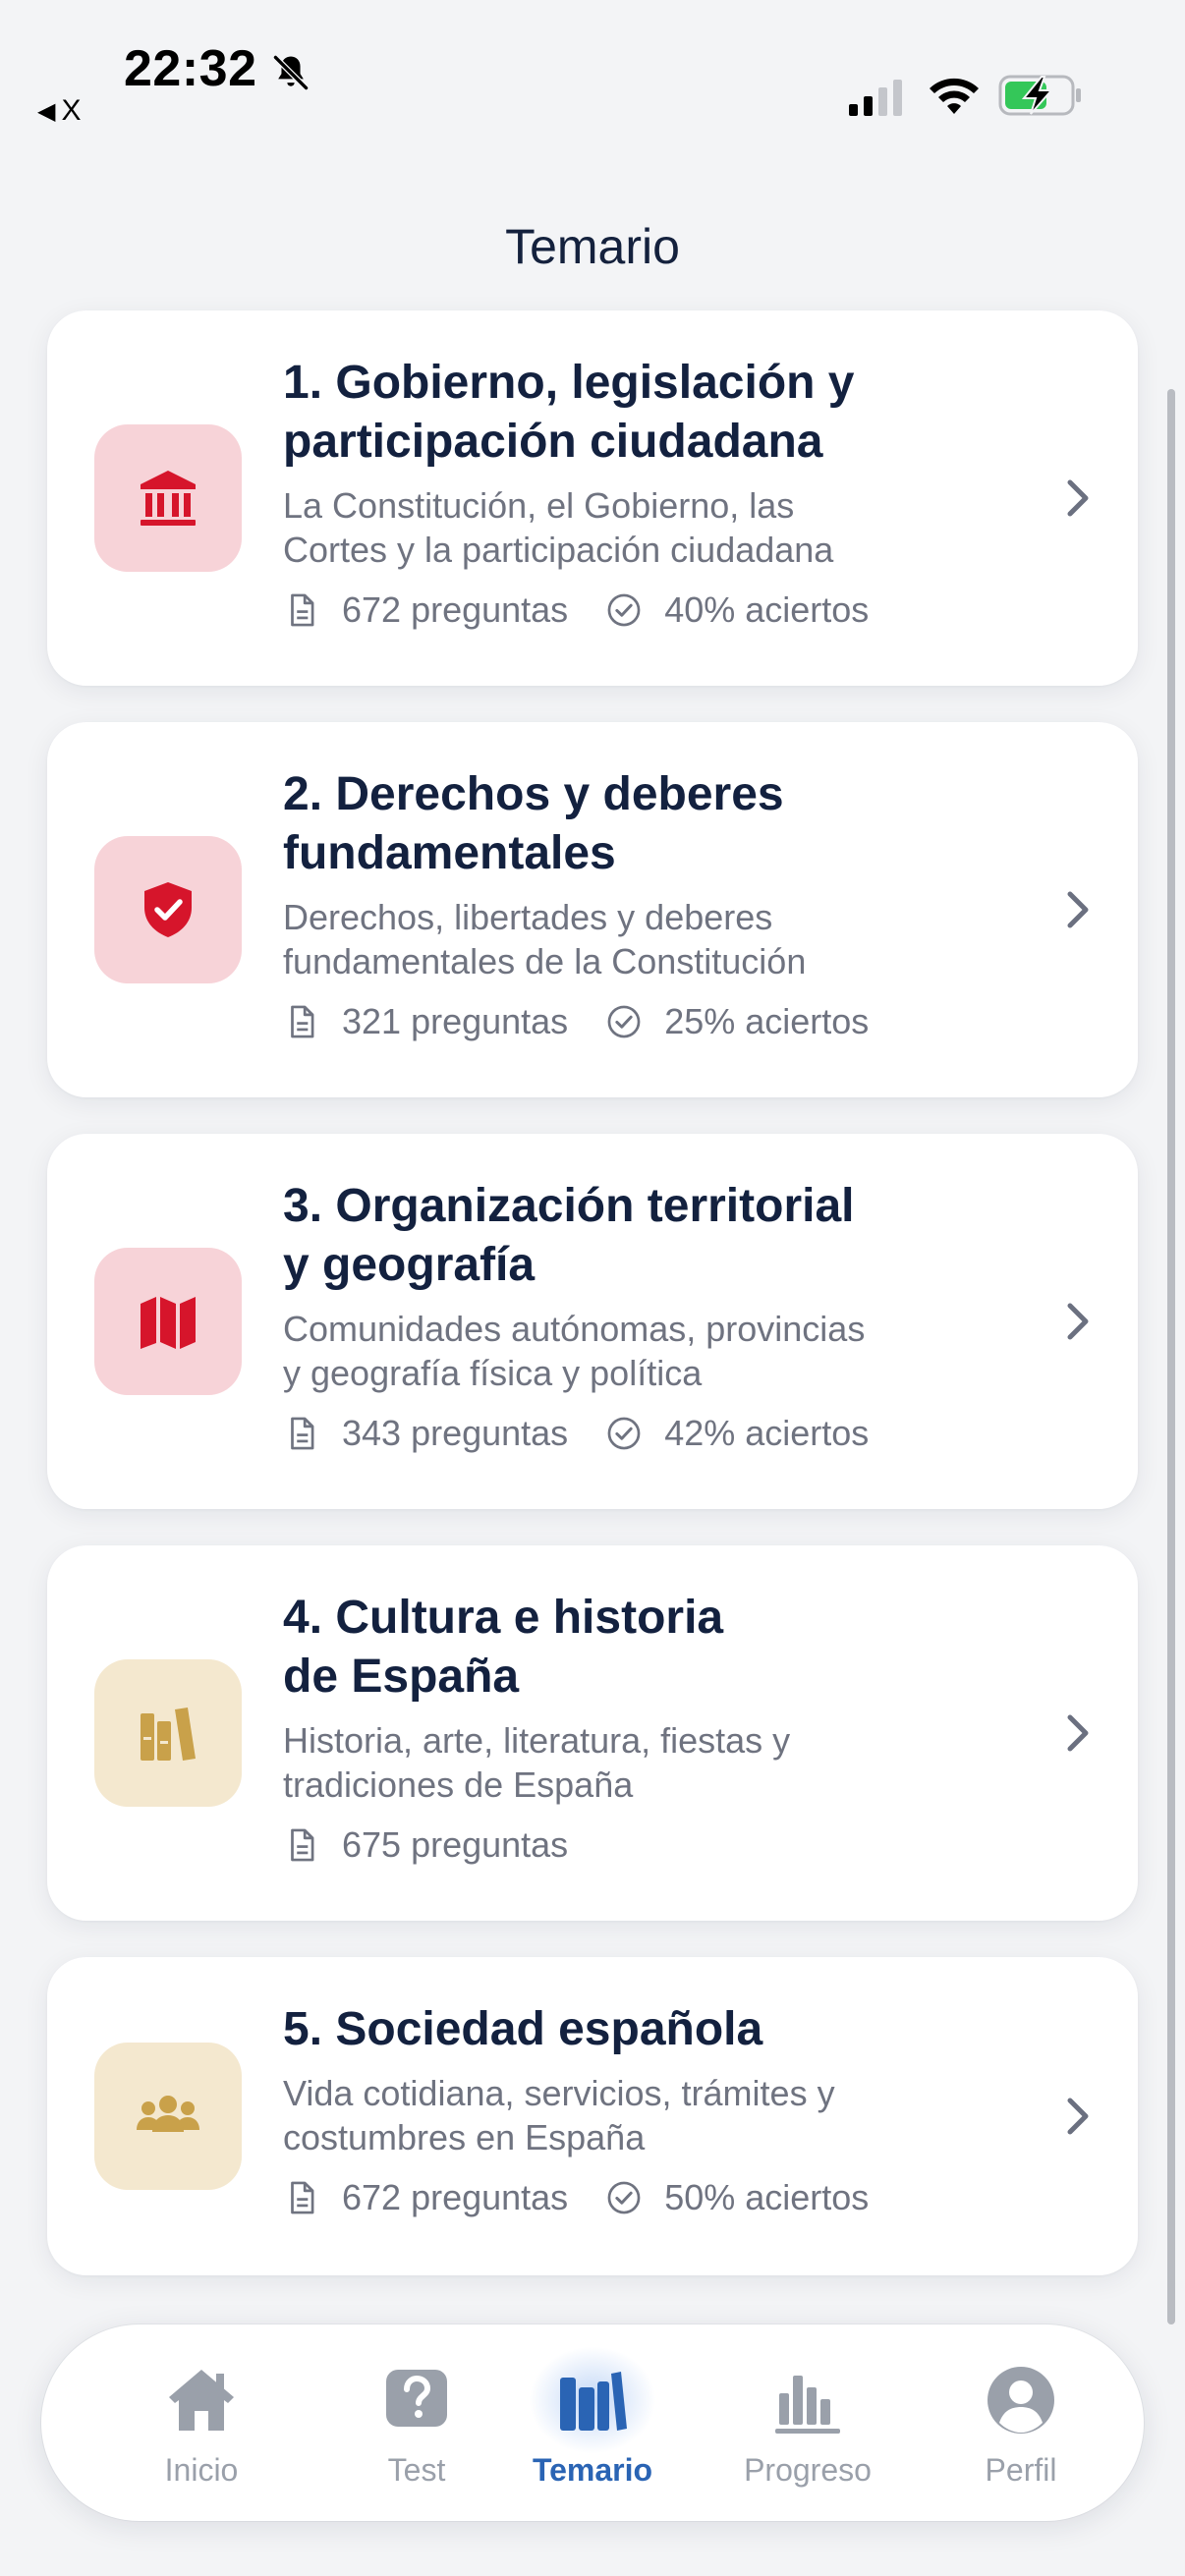 The width and height of the screenshot is (1185, 2576). Describe the element at coordinates (592, 2470) in the screenshot. I see `tab-label: Temario` at that location.